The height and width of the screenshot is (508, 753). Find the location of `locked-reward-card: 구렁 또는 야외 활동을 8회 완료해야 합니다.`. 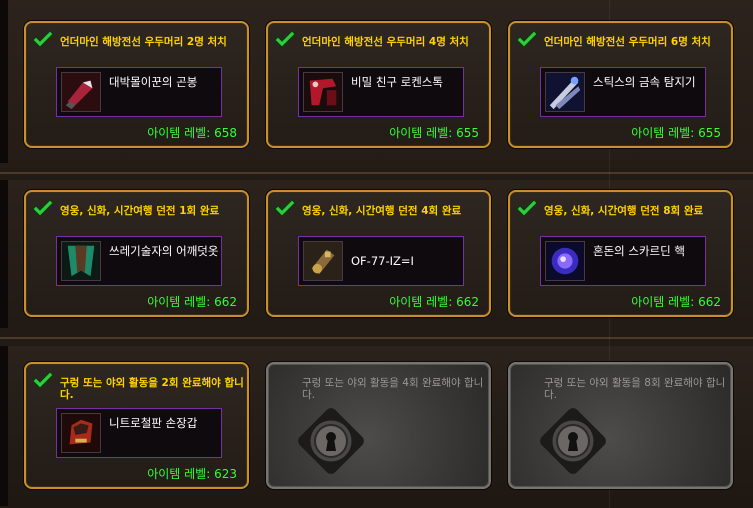

locked-reward-card: 구렁 또는 야외 활동을 8회 완료해야 합니다. is located at coordinates (620, 425).